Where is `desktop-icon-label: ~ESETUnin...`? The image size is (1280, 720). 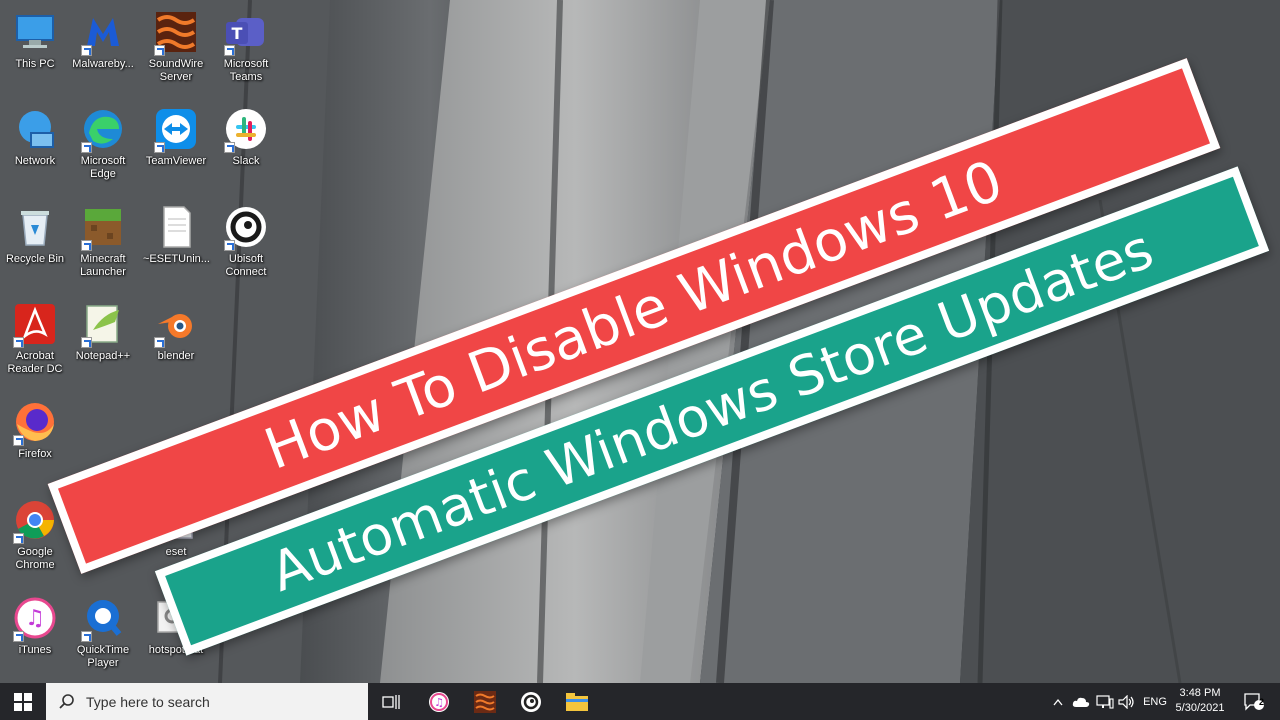
desktop-icon-label: ~ESETUnin... is located at coordinates (176, 259).